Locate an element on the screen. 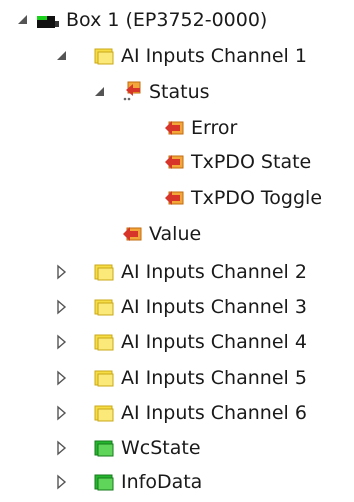  tree-row-channel-4: AI Inputs Channel 4 is located at coordinates (177, 342).